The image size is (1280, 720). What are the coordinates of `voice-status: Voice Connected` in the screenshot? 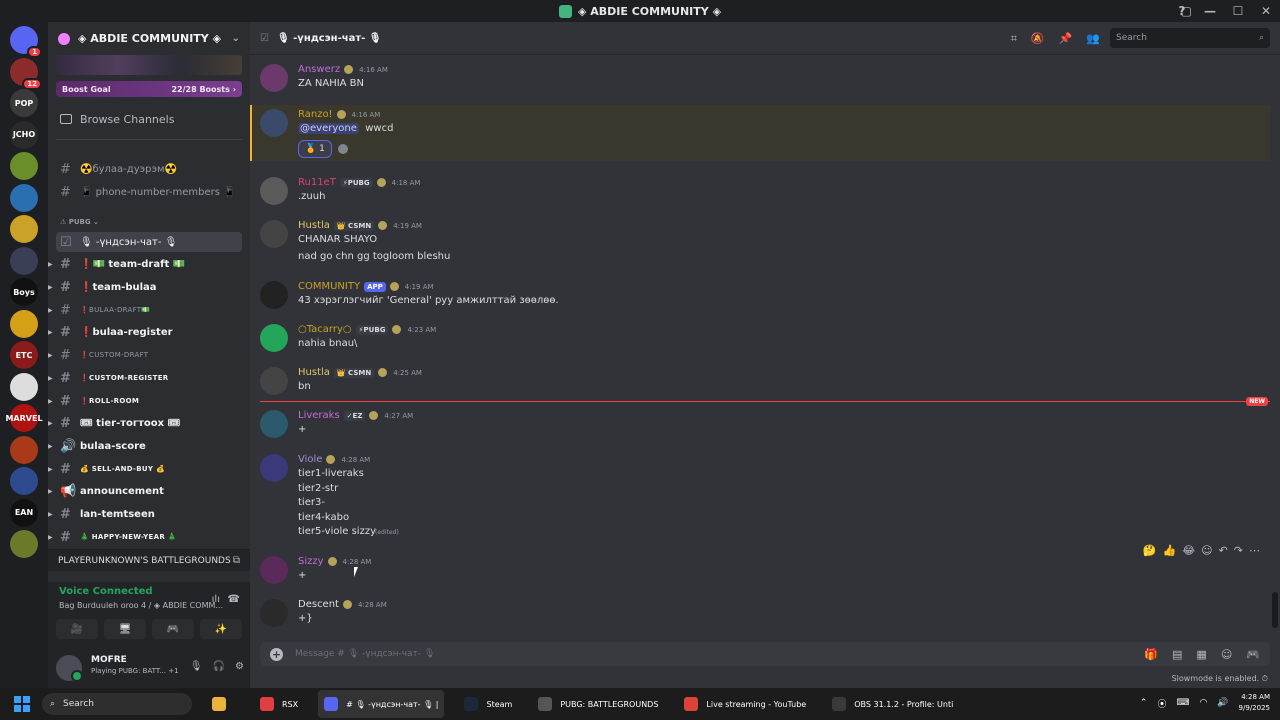 It's located at (106, 591).